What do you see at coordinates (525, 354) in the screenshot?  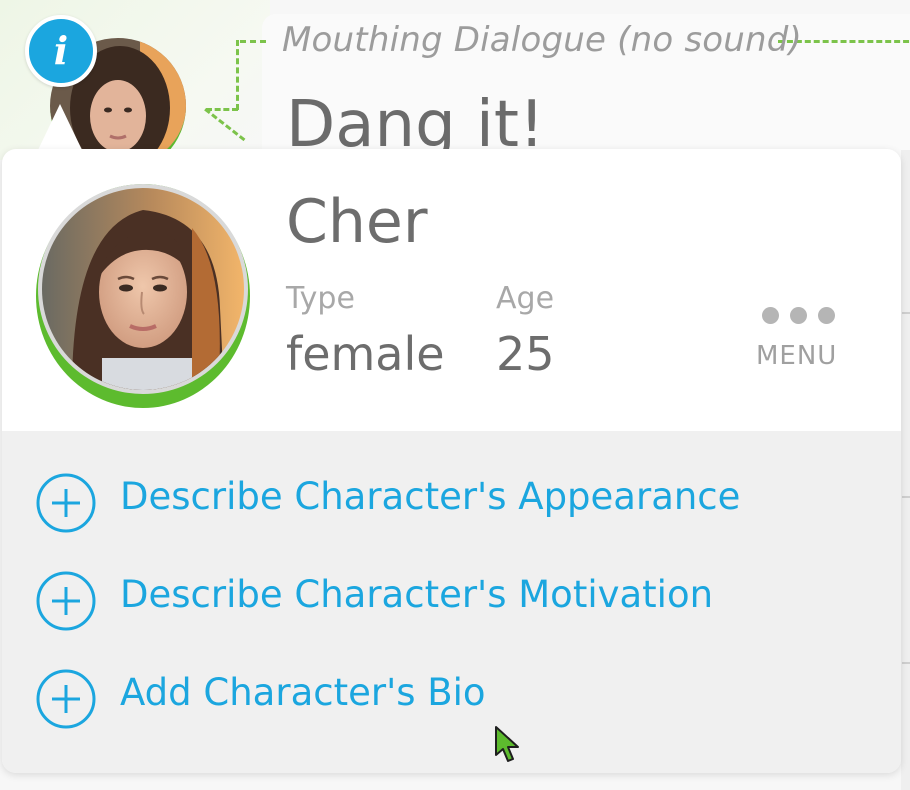 I see `age-value: 25` at bounding box center [525, 354].